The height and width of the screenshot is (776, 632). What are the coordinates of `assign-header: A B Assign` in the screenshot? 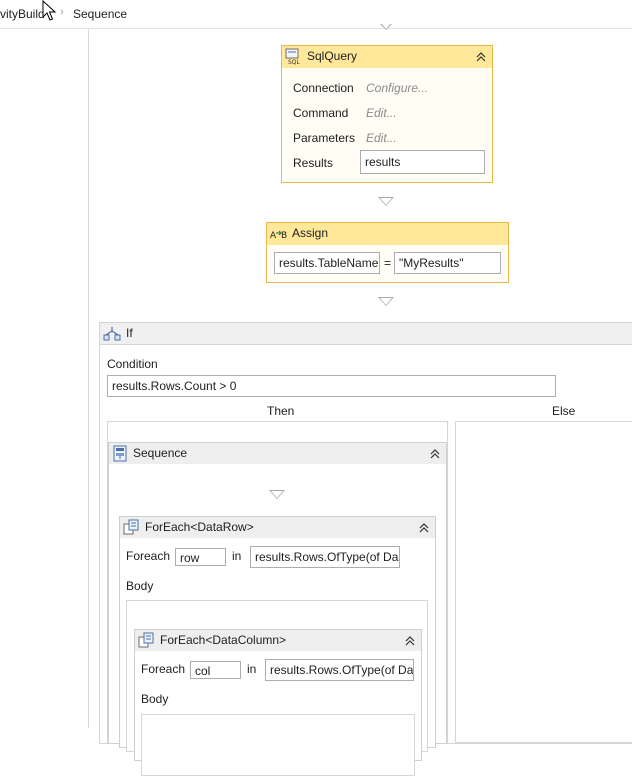 It's located at (387, 234).